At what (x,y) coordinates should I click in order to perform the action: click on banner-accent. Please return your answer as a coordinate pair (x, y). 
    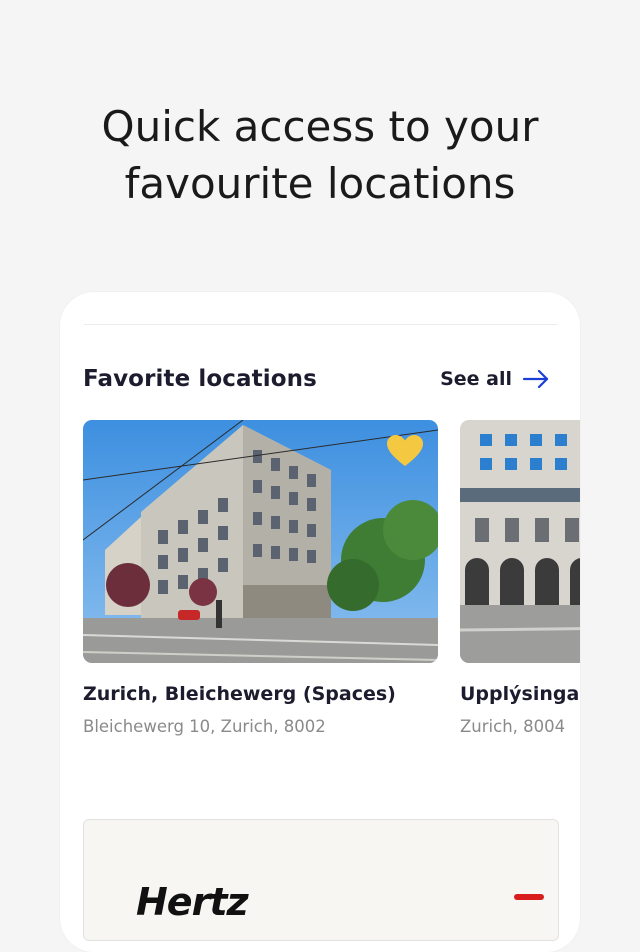
    Looking at the image, I should click on (529, 897).